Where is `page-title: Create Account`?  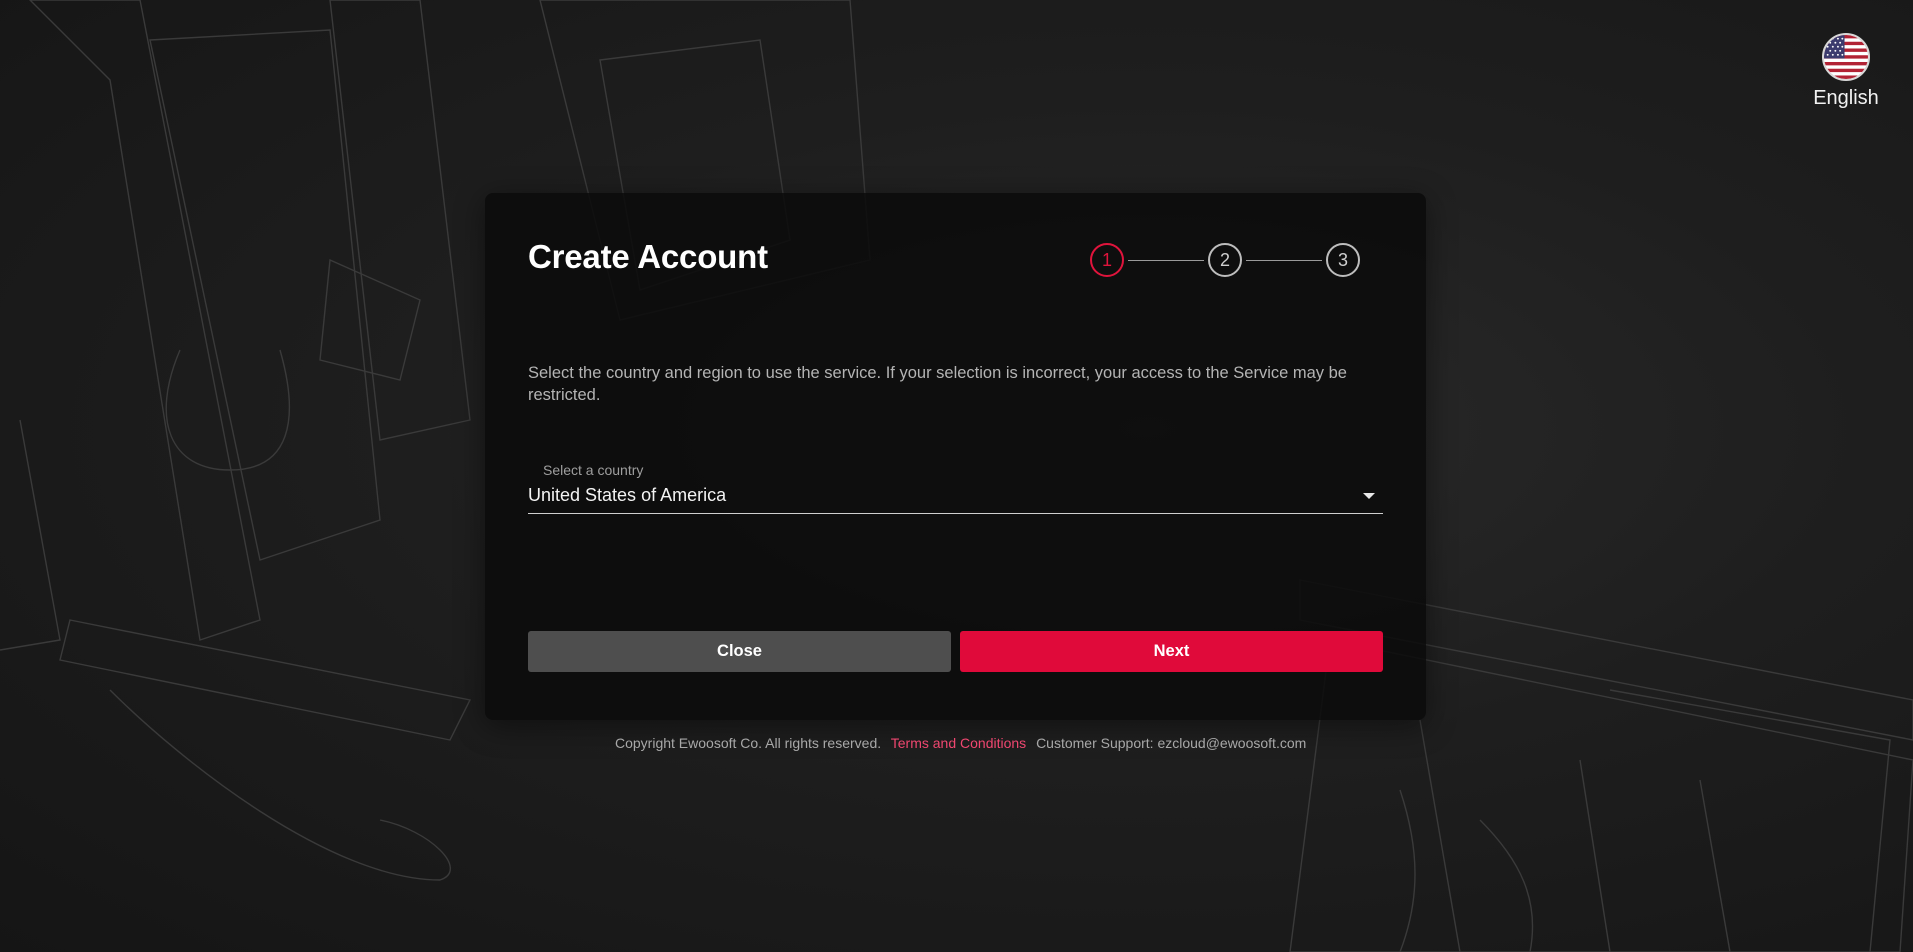
page-title: Create Account is located at coordinates (648, 256).